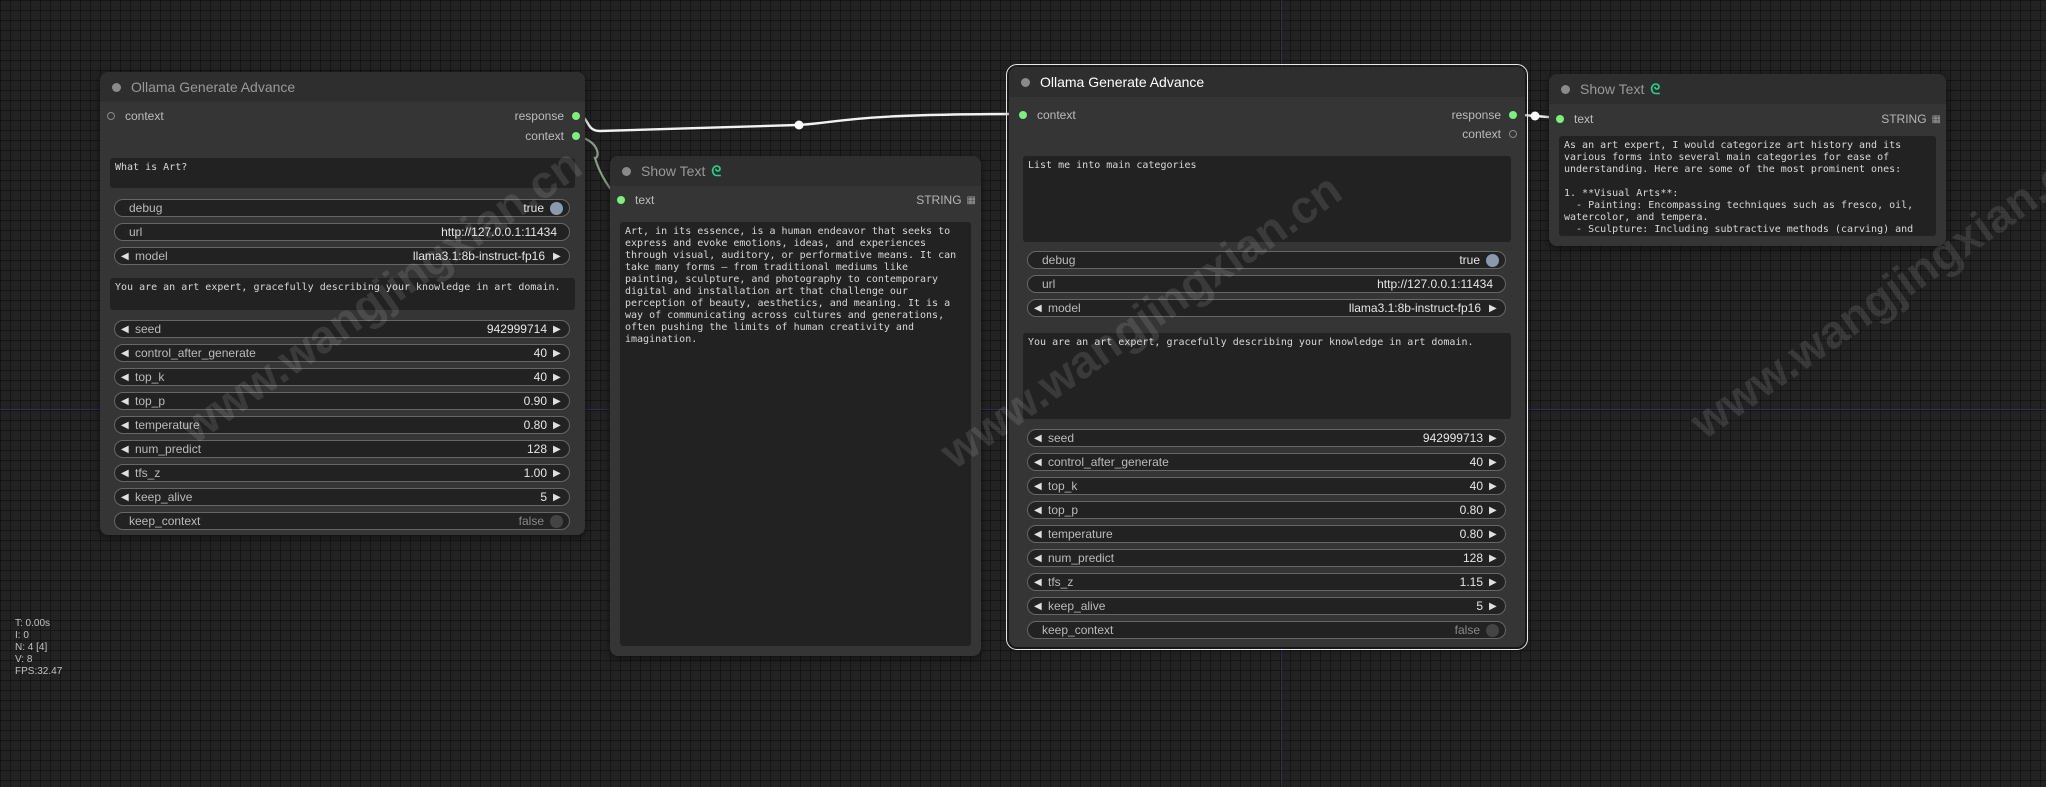 This screenshot has width=2046, height=787. I want to click on top-p-widget: ◀ top_p 0.90 ▶, so click(342, 401).